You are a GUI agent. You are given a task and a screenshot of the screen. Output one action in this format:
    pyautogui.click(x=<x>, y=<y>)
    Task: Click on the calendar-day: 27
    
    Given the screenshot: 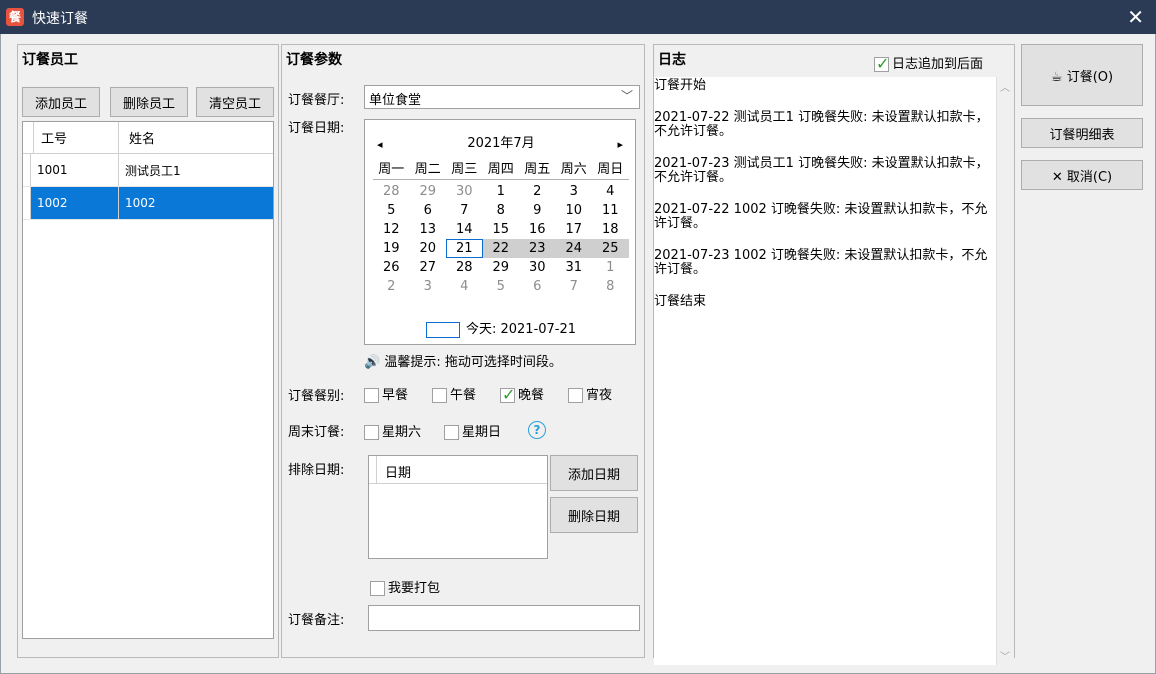 What is the action you would take?
    pyautogui.click(x=428, y=267)
    